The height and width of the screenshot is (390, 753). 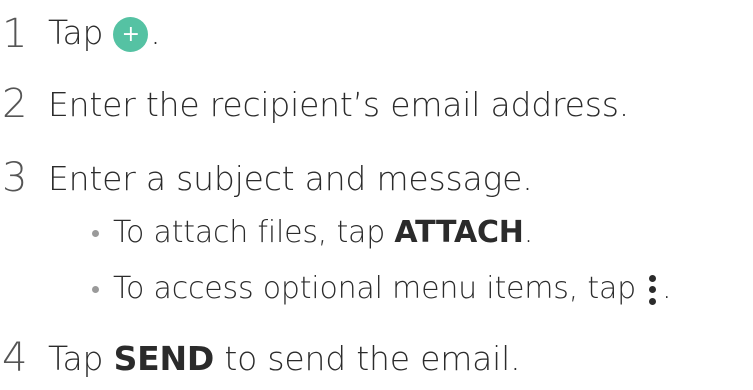 What do you see at coordinates (15, 358) in the screenshot?
I see `step-number: 4` at bounding box center [15, 358].